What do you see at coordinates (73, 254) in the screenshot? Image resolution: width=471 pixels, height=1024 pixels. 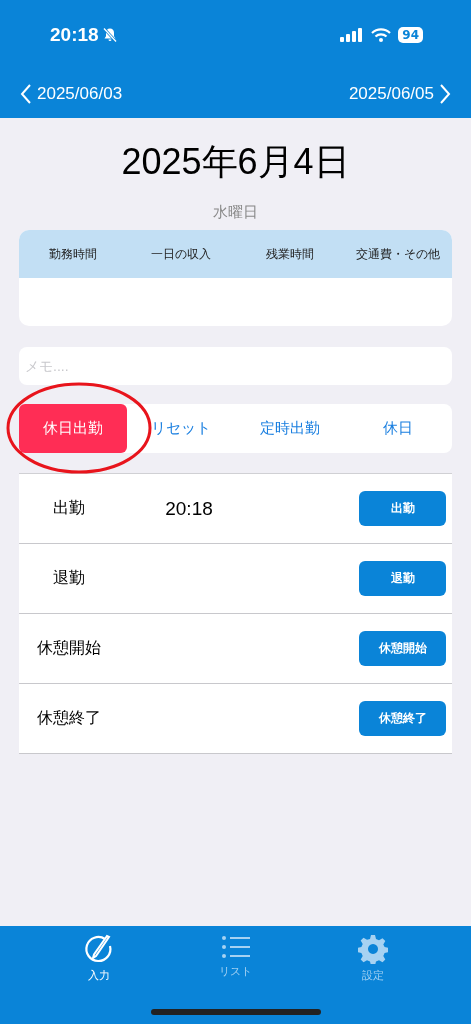 I see `column-header: 勤務時間` at bounding box center [73, 254].